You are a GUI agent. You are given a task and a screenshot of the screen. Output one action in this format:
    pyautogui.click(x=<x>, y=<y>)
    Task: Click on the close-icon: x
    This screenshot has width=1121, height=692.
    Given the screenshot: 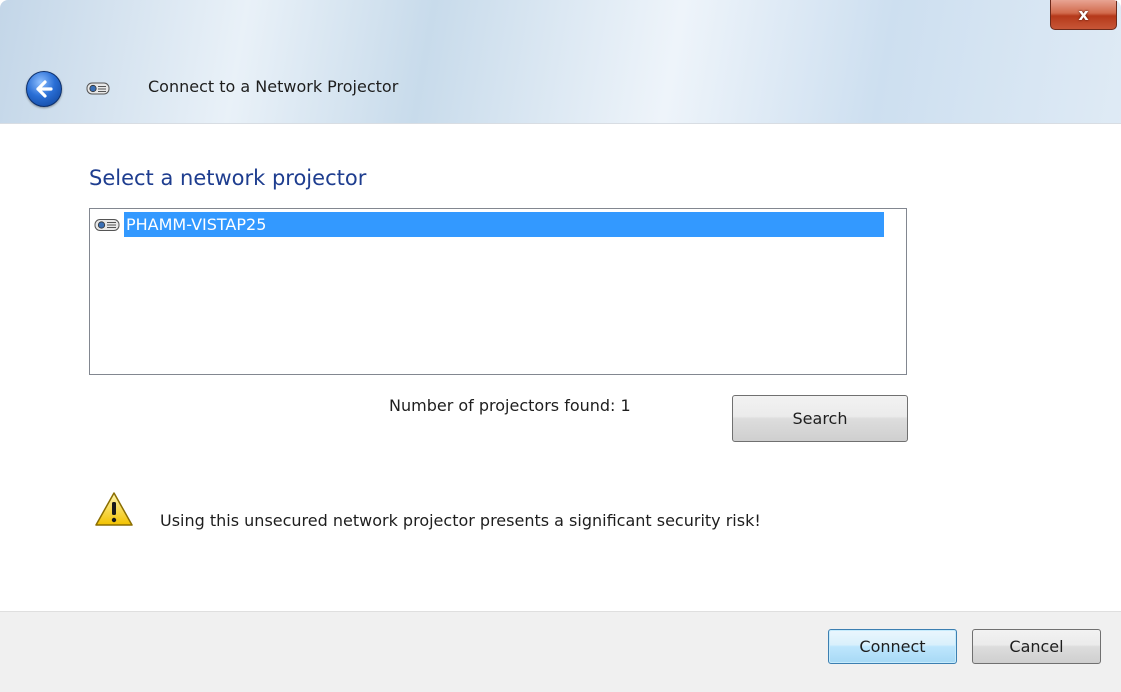 What is the action you would take?
    pyautogui.click(x=1083, y=14)
    